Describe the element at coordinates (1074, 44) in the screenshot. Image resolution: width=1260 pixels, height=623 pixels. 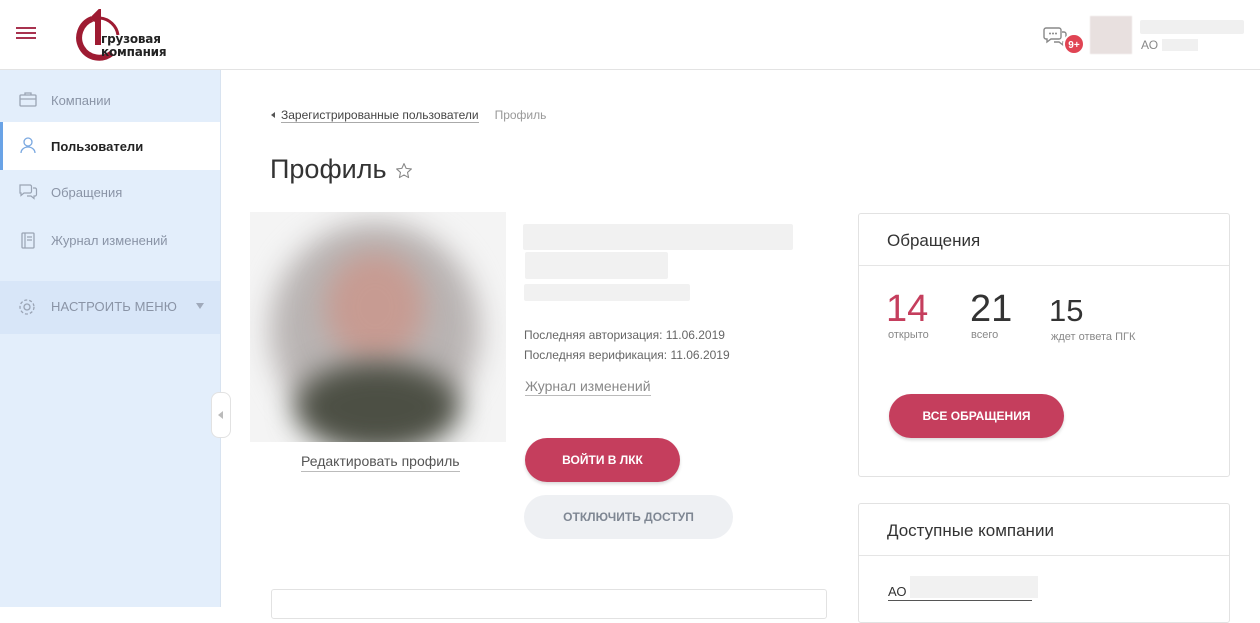
I see `notification-badge: 9+` at that location.